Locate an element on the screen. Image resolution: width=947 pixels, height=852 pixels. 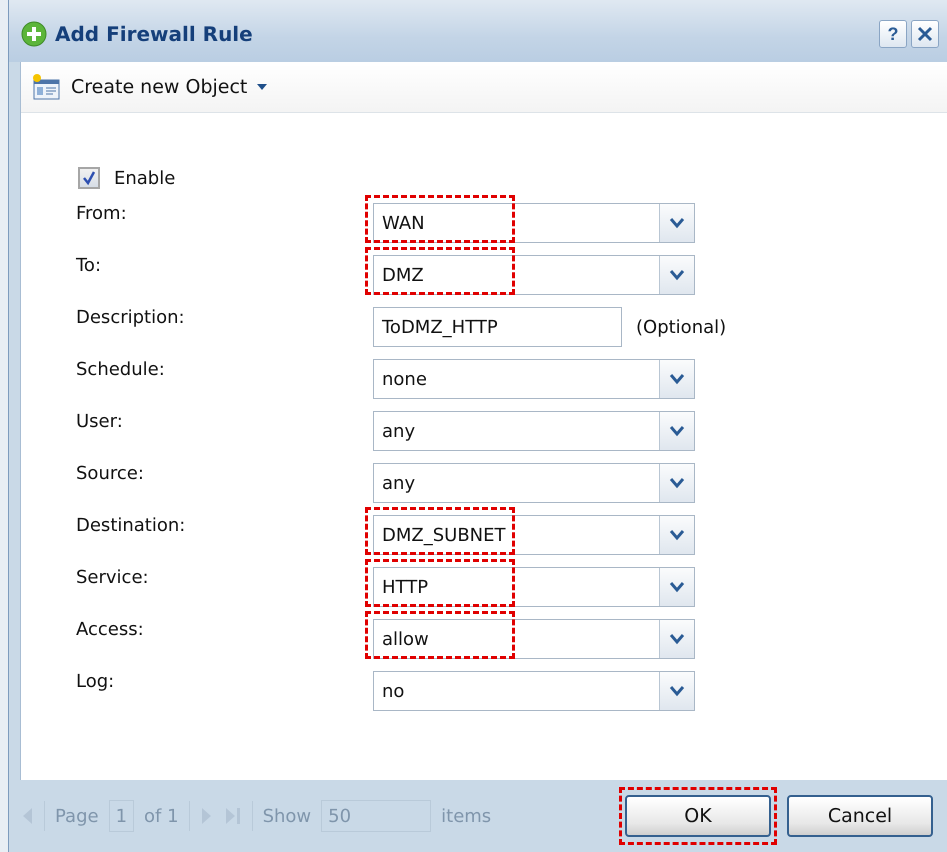
field-label: To: is located at coordinates (89, 265).